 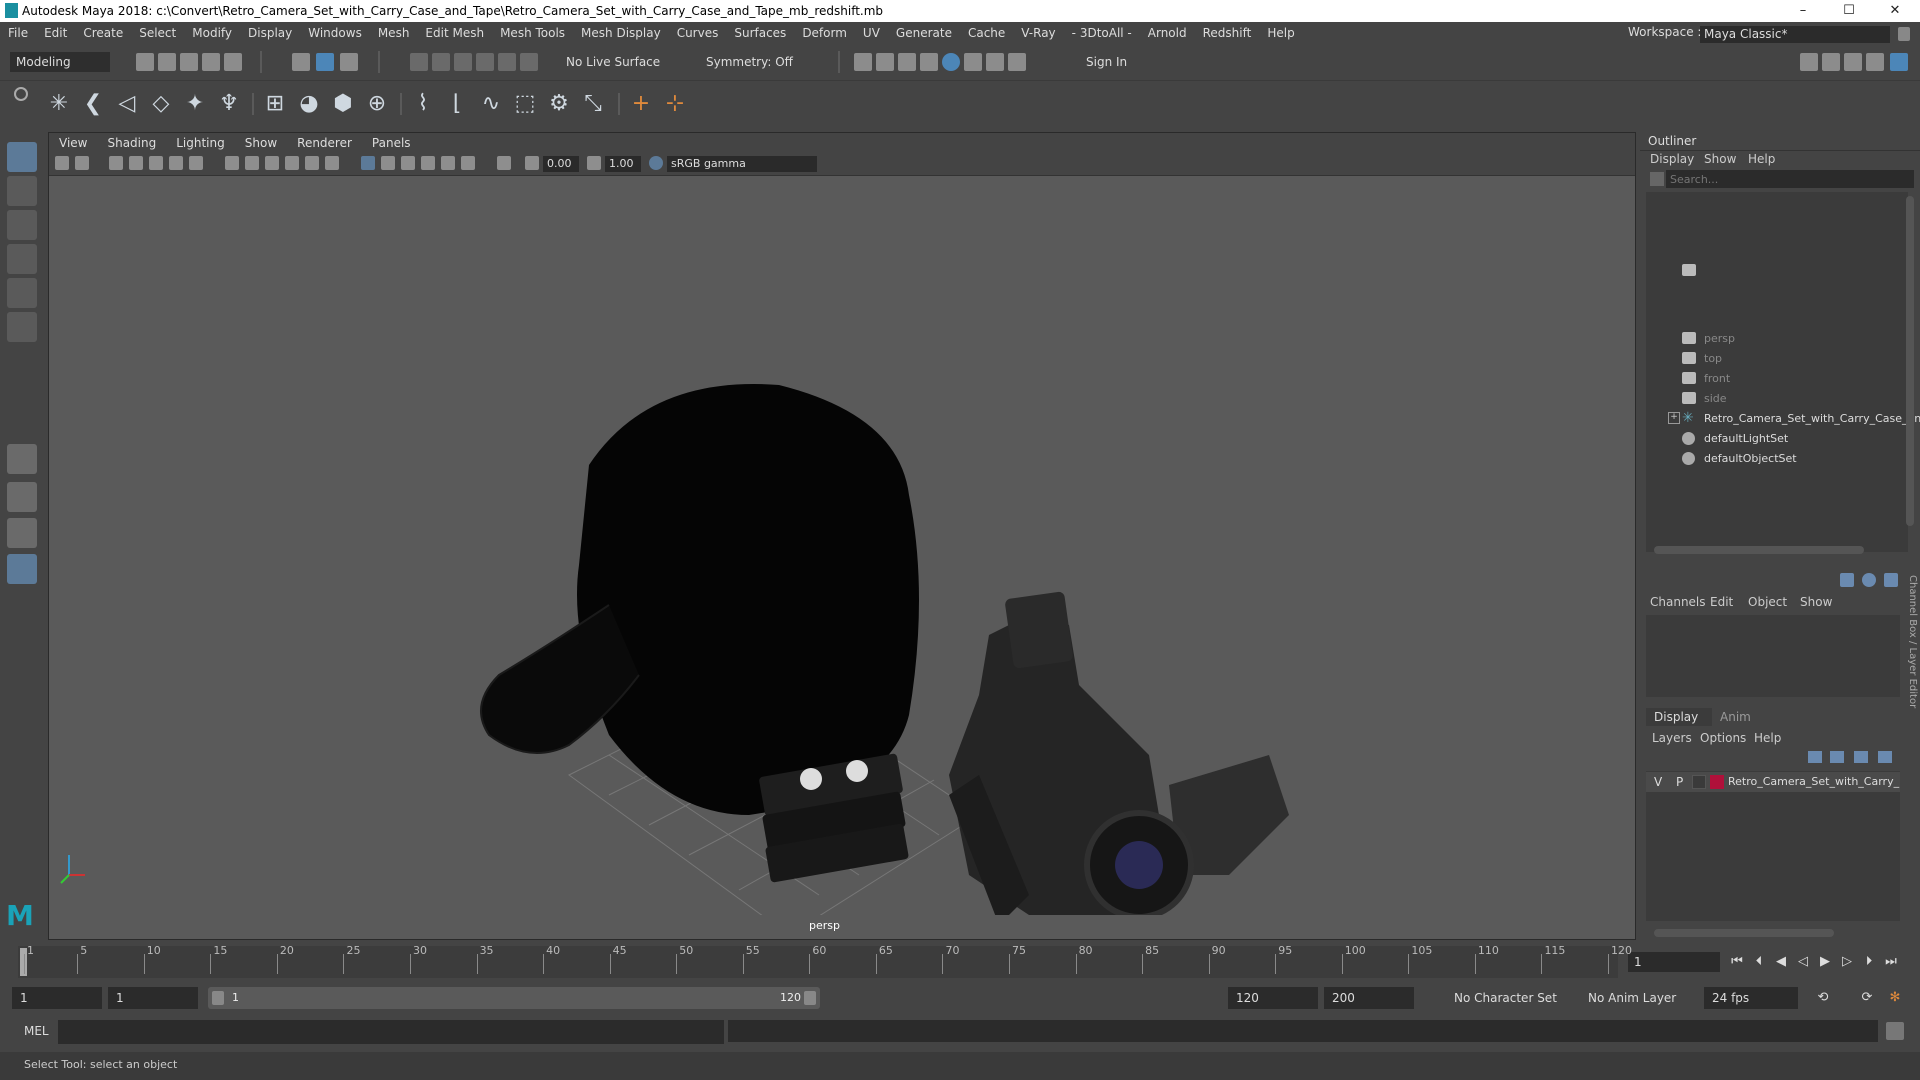 What do you see at coordinates (22, 327) in the screenshot?
I see `scale-tool-icon` at bounding box center [22, 327].